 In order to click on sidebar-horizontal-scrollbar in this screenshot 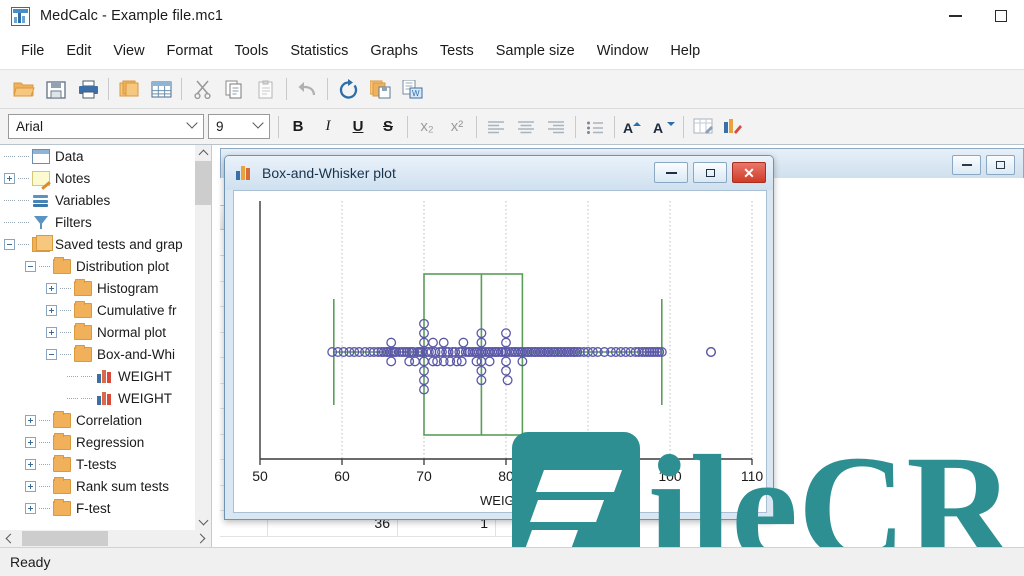, I will do `click(106, 538)`.